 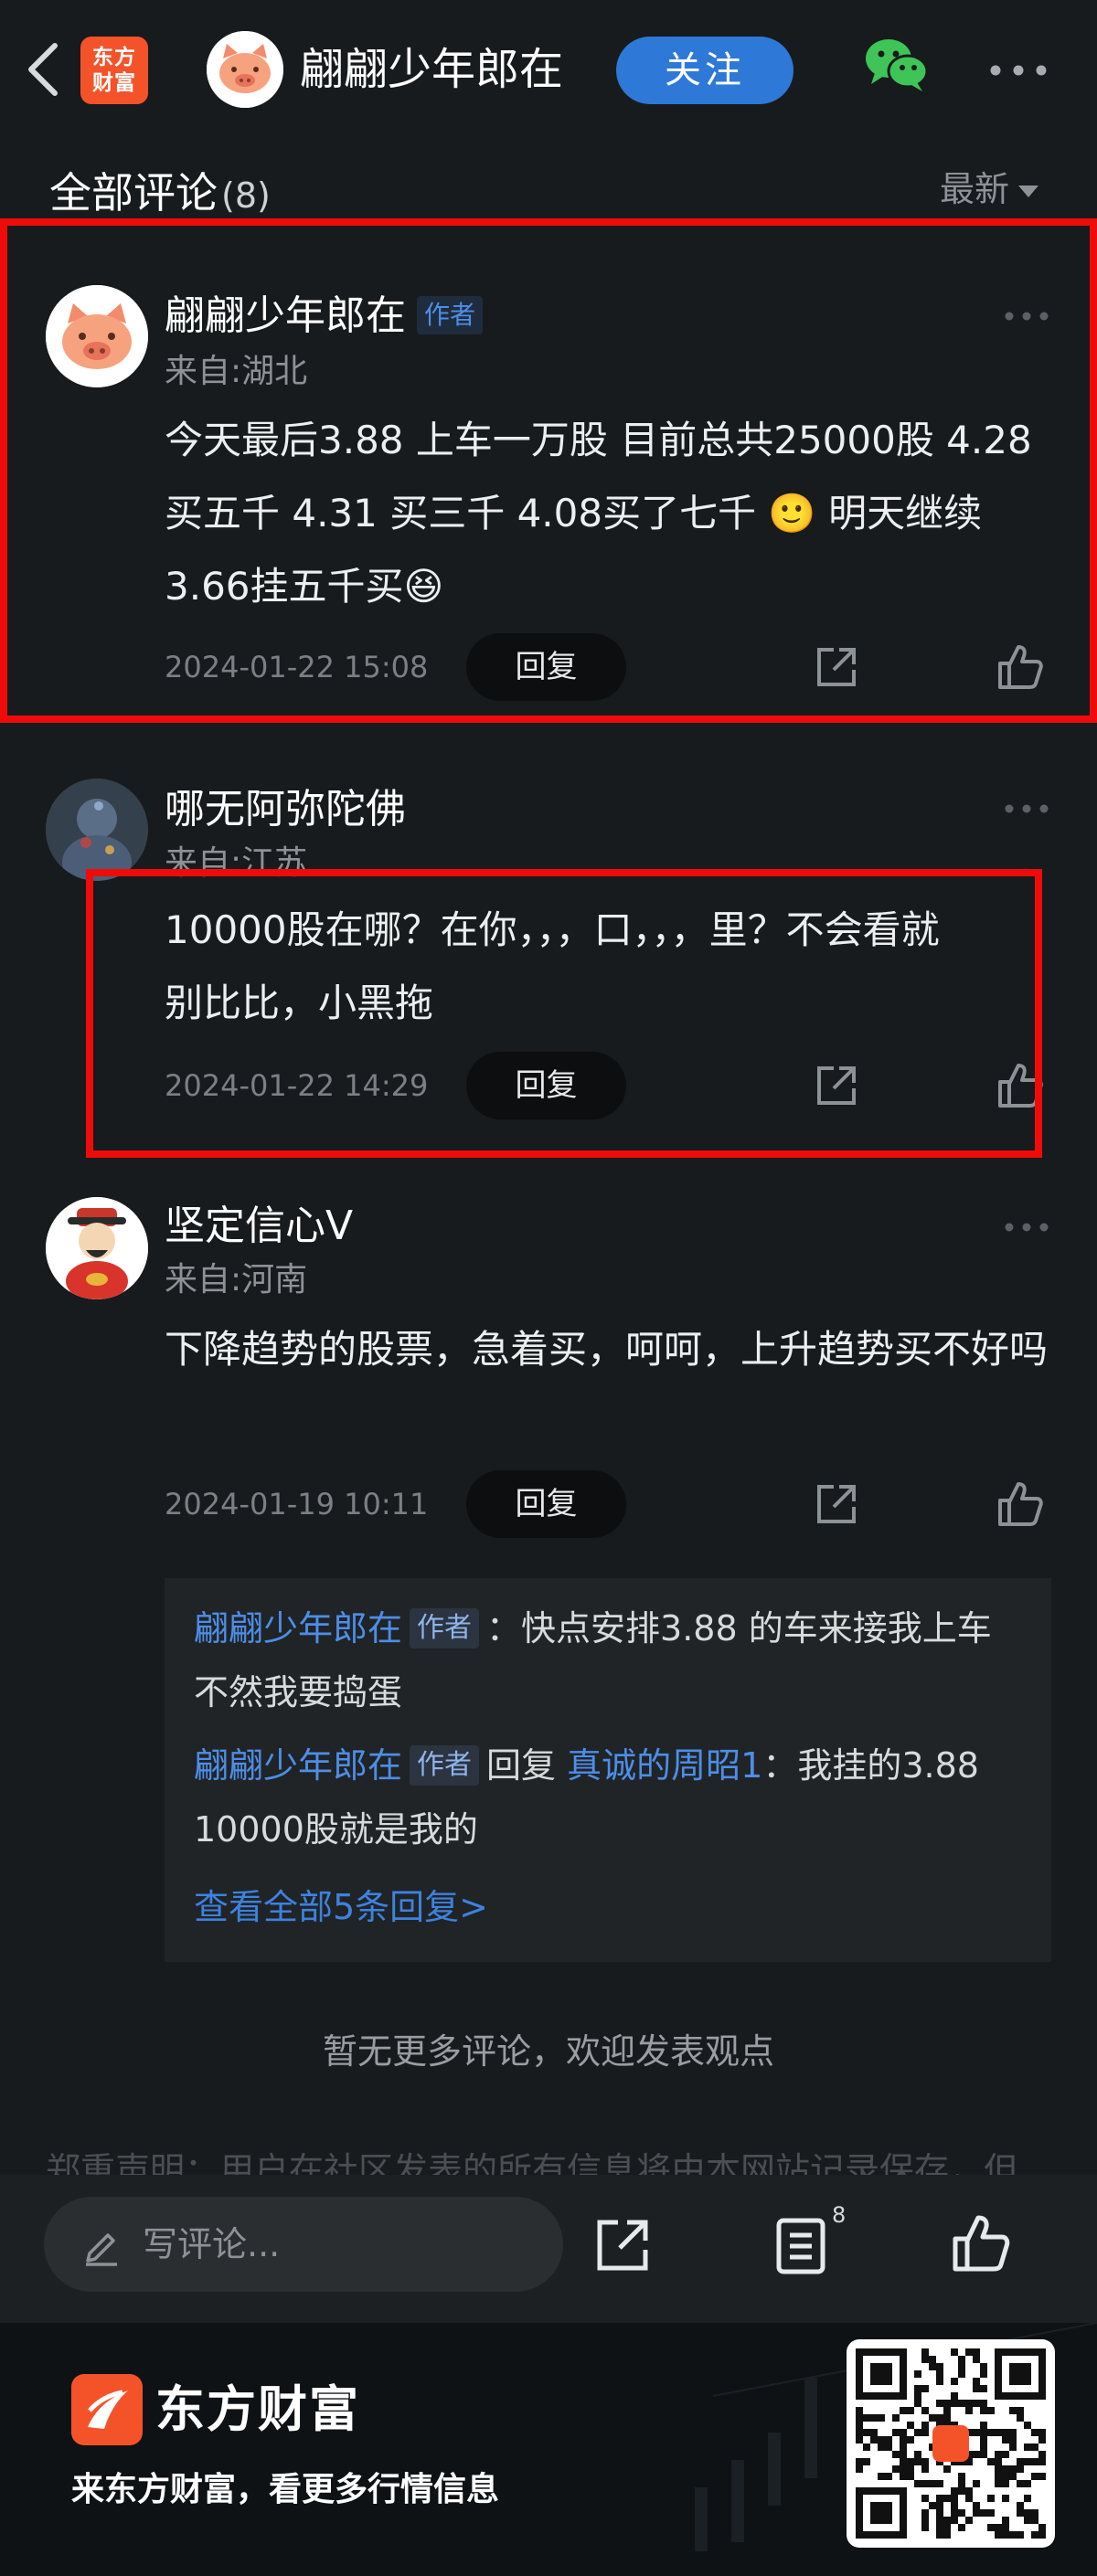 What do you see at coordinates (803, 2246) in the screenshot?
I see `comments-list-icon` at bounding box center [803, 2246].